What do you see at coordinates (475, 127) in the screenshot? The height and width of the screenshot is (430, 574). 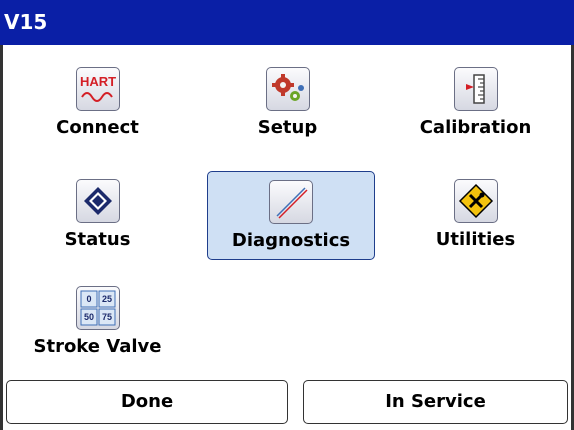 I see `menu-item-label: Calibration` at bounding box center [475, 127].